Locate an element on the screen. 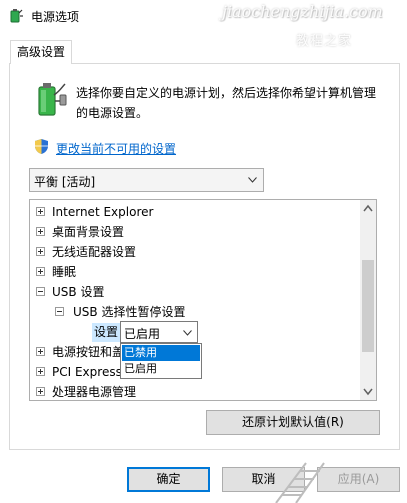 Image resolution: width=407 pixels, height=503 pixels. uac-shield-icon is located at coordinates (41, 146).